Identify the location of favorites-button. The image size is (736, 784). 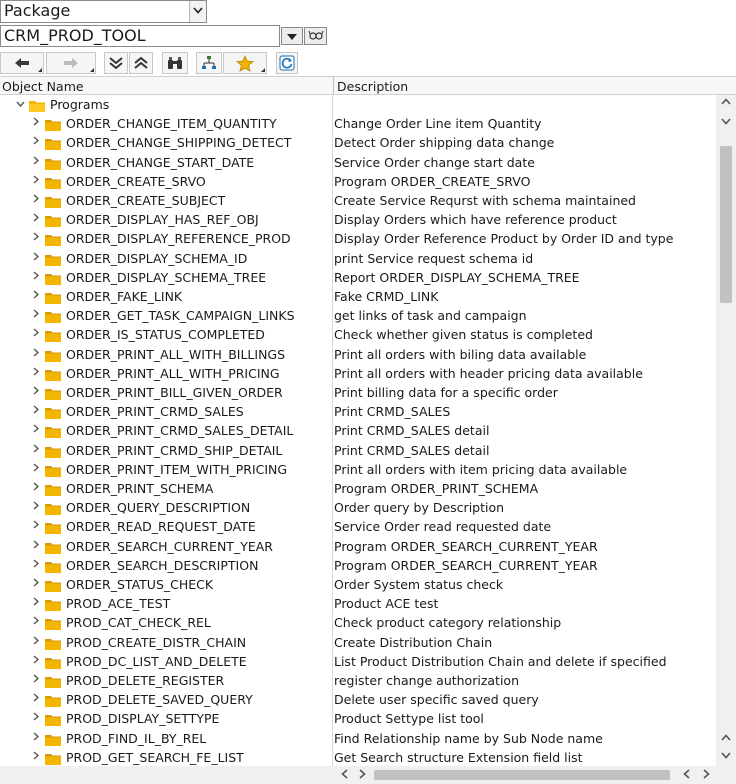
(245, 63).